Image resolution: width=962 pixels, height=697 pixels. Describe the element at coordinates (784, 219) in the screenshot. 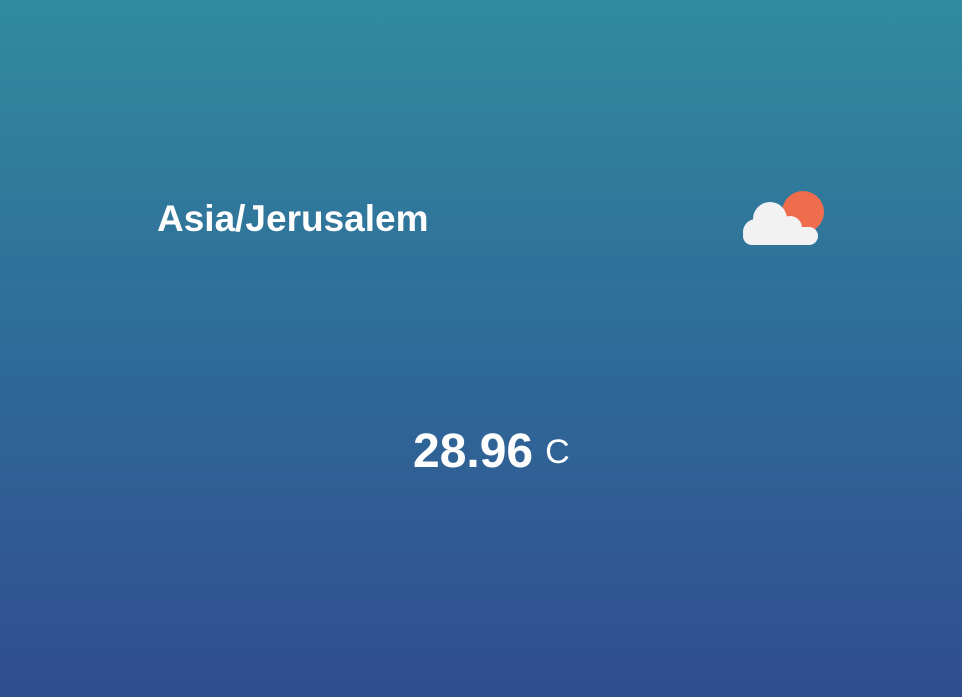

I see `partly-cloudy-icon` at that location.